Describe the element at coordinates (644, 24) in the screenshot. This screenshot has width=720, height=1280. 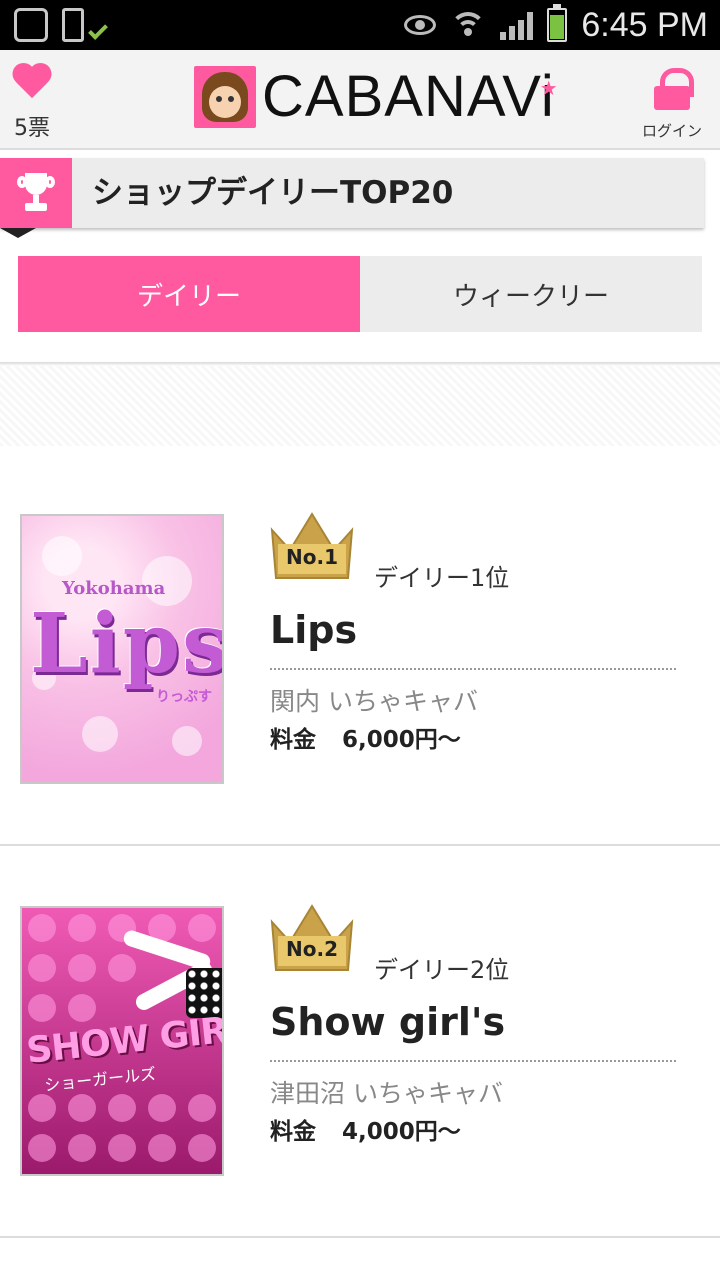
I see `clock: 6:45 PM` at that location.